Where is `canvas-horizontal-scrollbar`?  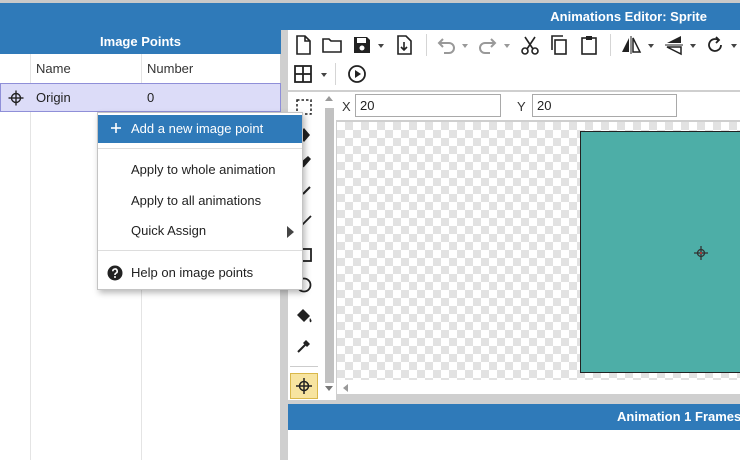 canvas-horizontal-scrollbar is located at coordinates (538, 387).